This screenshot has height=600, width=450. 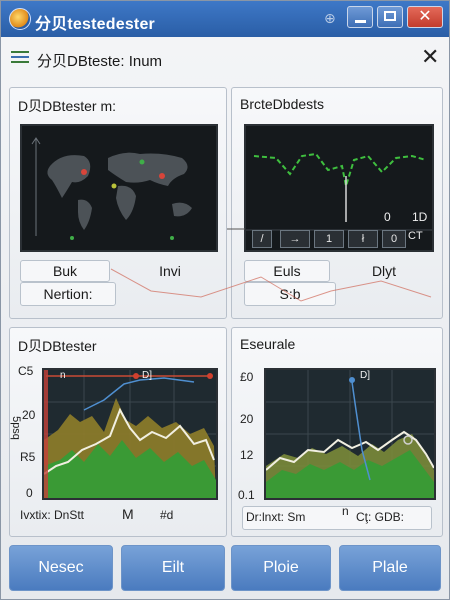 What do you see at coordinates (281, 568) in the screenshot?
I see `profile-button: Ploie` at bounding box center [281, 568].